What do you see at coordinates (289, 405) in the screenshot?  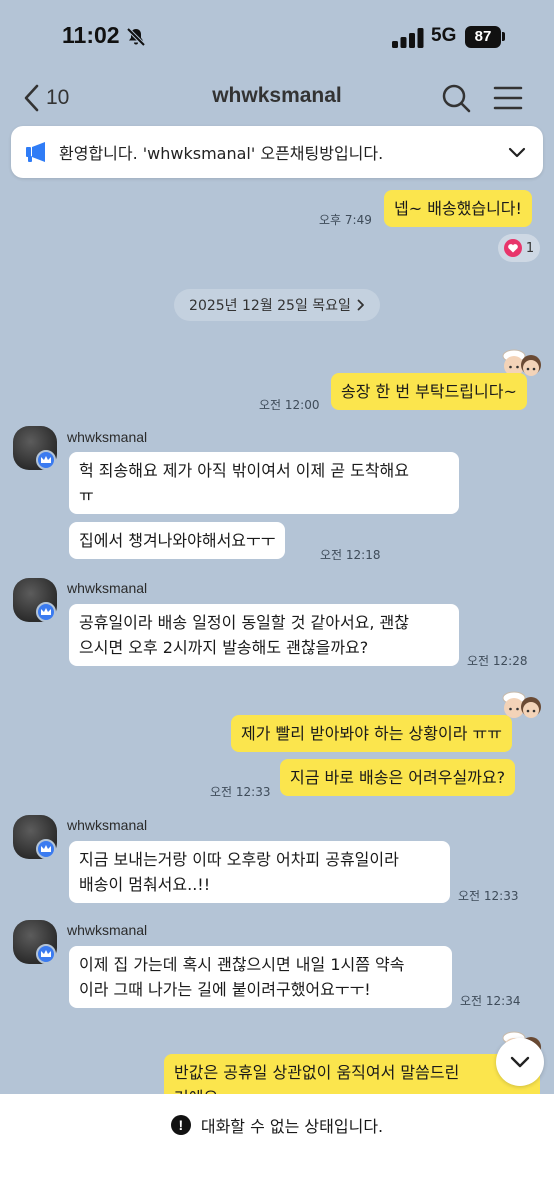 I see `message-time: 오전 12:00` at bounding box center [289, 405].